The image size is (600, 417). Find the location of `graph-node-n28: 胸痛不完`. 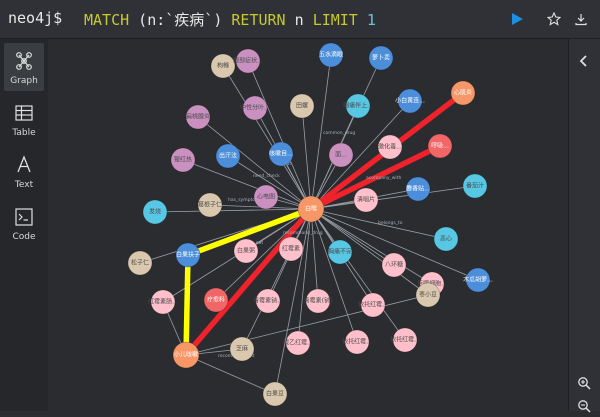

graph-node-n28: 胸痛不完 is located at coordinates (340, 252).